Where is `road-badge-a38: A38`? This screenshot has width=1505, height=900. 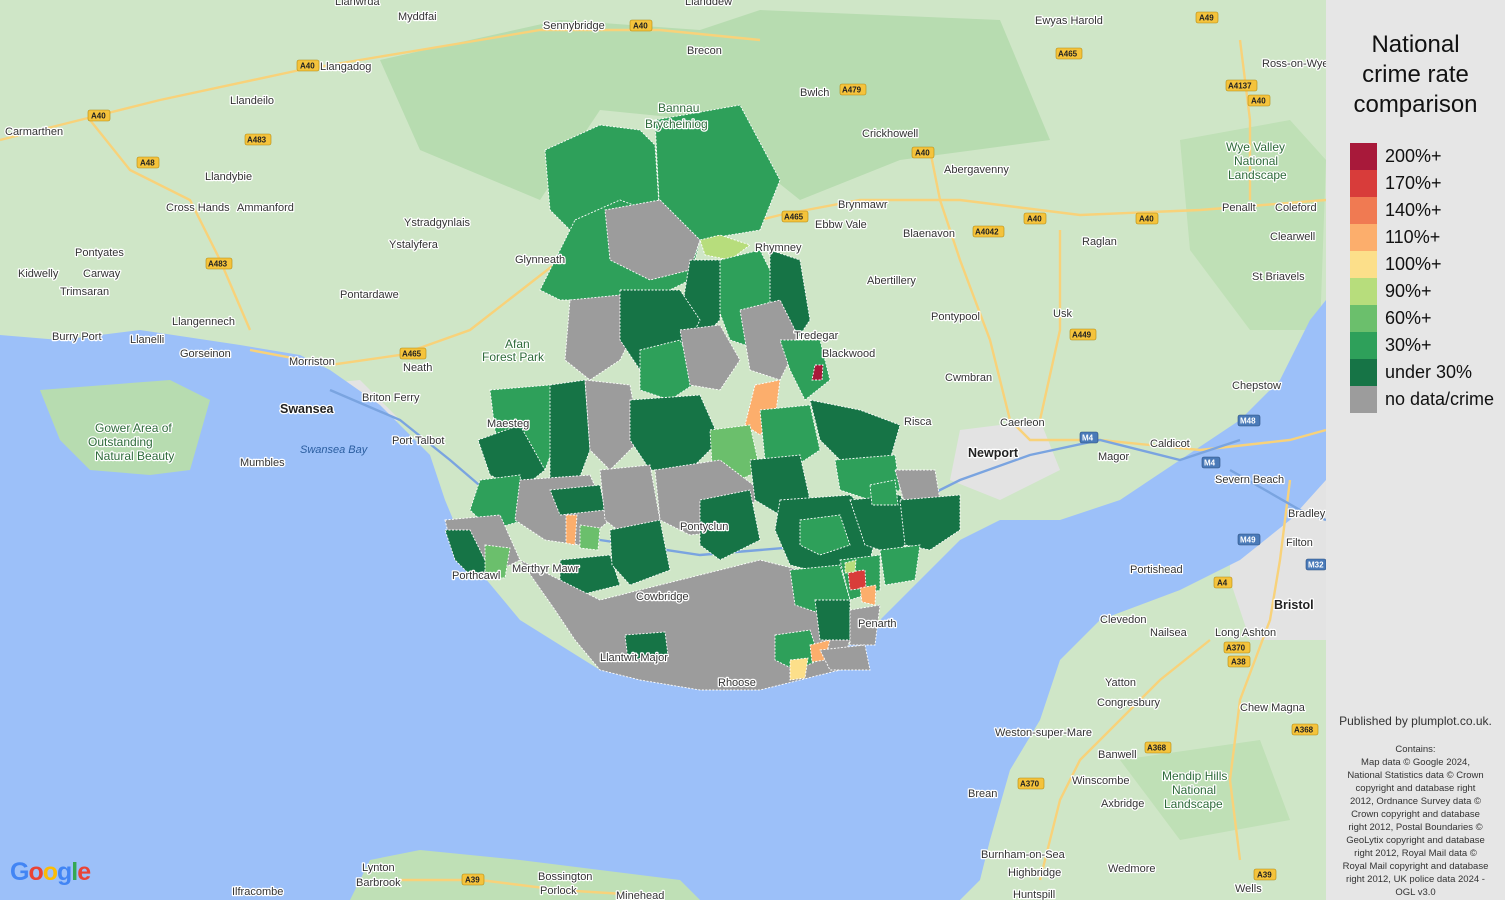
road-badge-a38: A38 is located at coordinates (1239, 661).